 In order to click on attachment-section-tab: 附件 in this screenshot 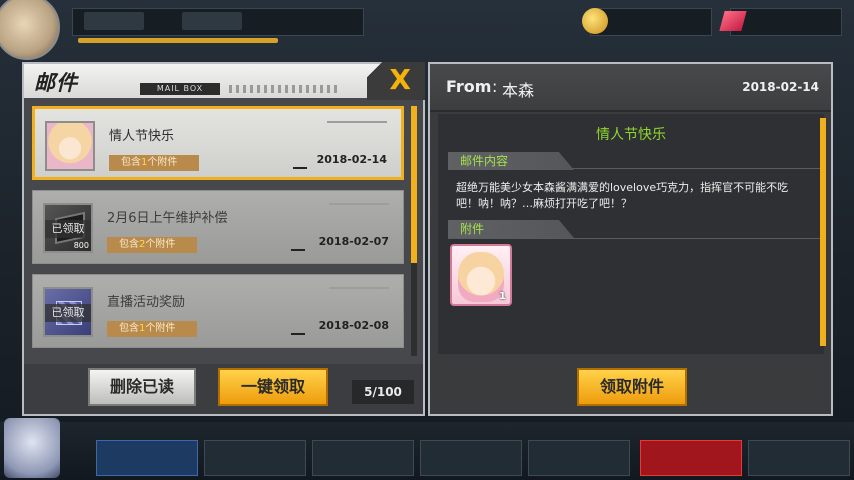, I will do `click(511, 229)`.